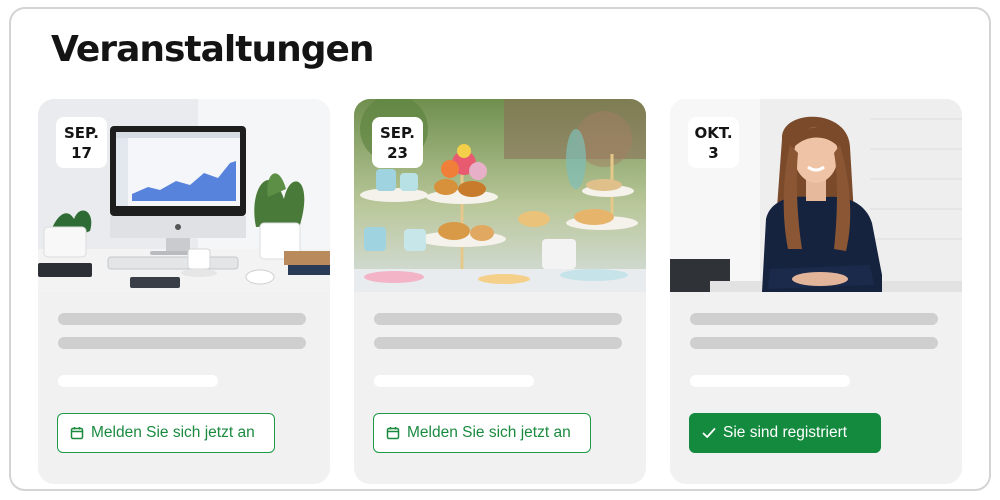  I want to click on date-day: 23, so click(397, 152).